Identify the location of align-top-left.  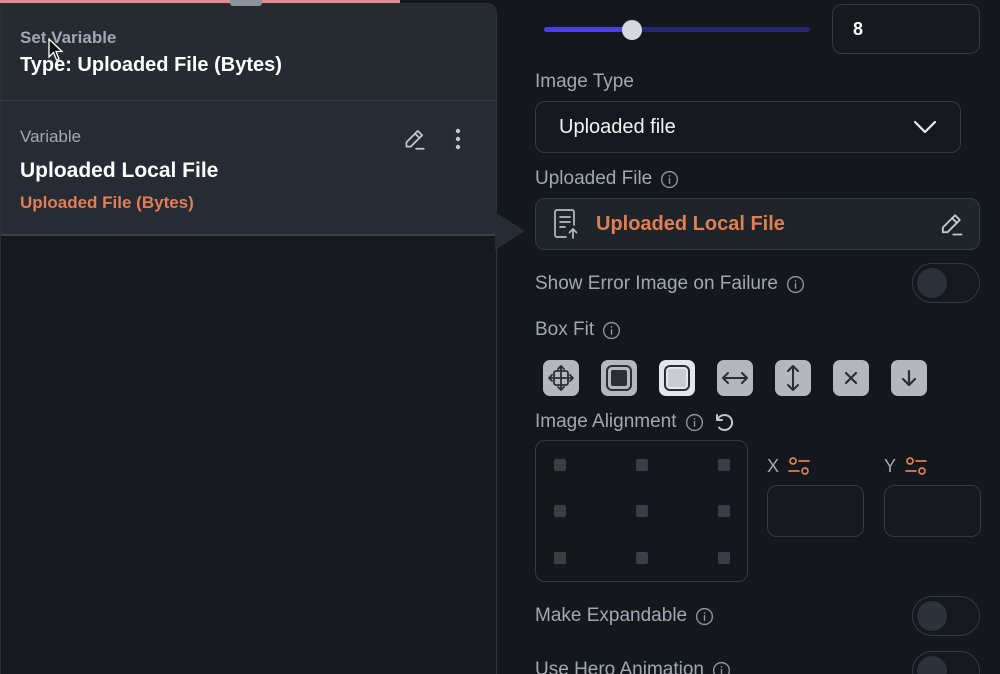
(560, 465).